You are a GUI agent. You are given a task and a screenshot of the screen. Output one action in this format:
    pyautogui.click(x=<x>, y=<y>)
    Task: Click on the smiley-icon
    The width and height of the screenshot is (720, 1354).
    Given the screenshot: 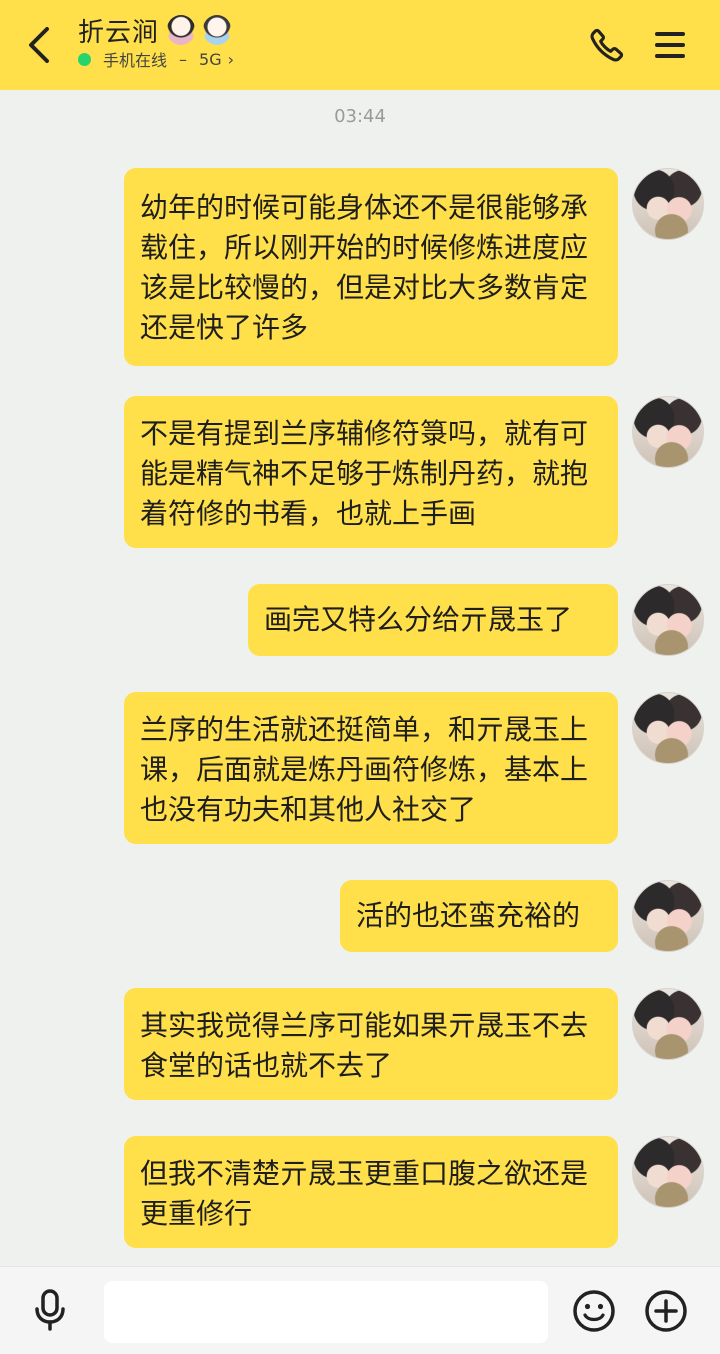 What is the action you would take?
    pyautogui.click(x=594, y=1311)
    